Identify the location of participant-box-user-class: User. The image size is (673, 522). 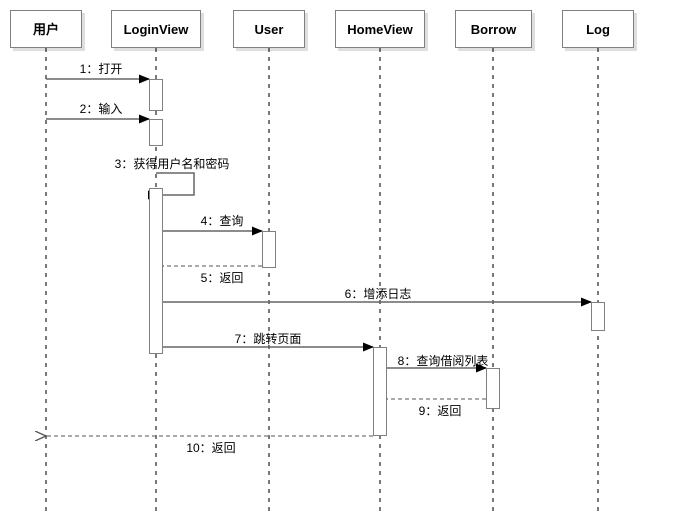
(269, 29).